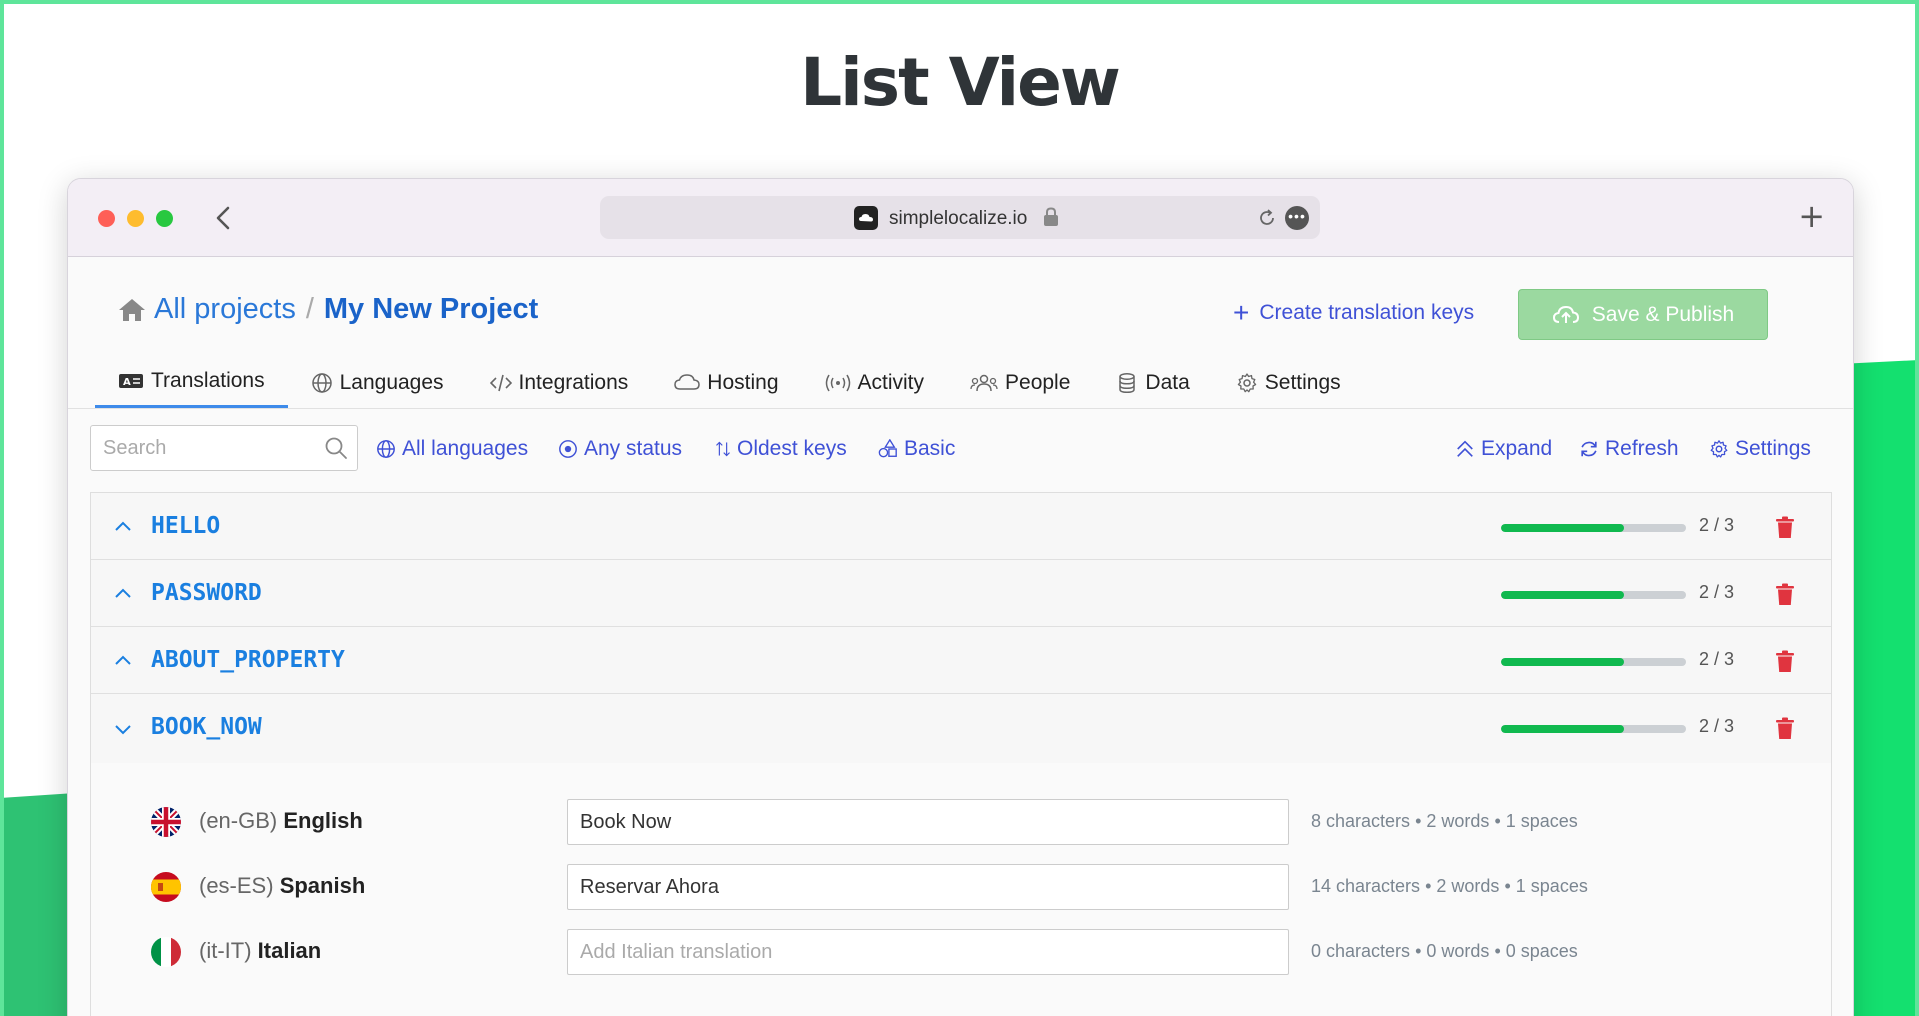  I want to click on tab-languages: Languages, so click(377, 382).